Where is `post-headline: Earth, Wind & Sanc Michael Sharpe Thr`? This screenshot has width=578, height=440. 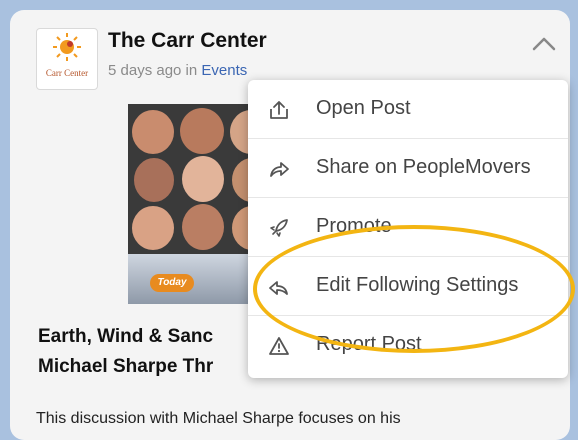
post-headline: Earth, Wind & Sanc Michael Sharpe Thr is located at coordinates (153, 352).